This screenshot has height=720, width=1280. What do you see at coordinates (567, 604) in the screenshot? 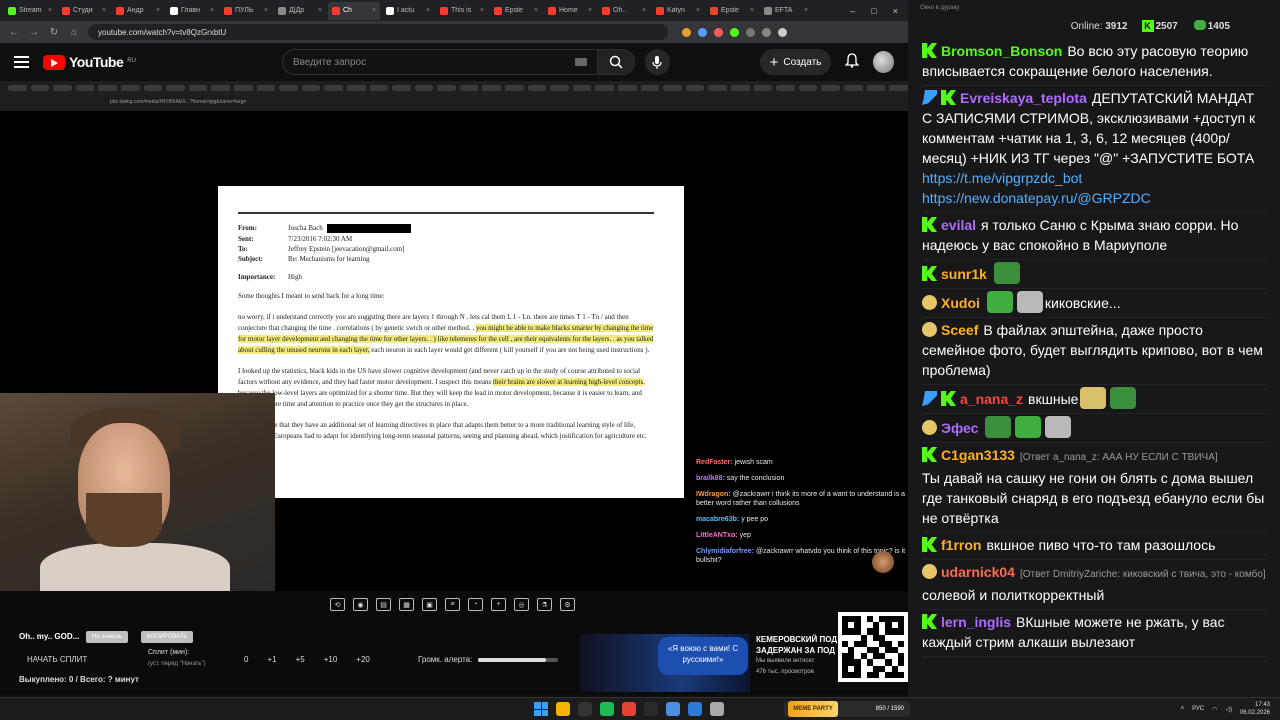
I see `gear-icon: ⚙` at bounding box center [567, 604].